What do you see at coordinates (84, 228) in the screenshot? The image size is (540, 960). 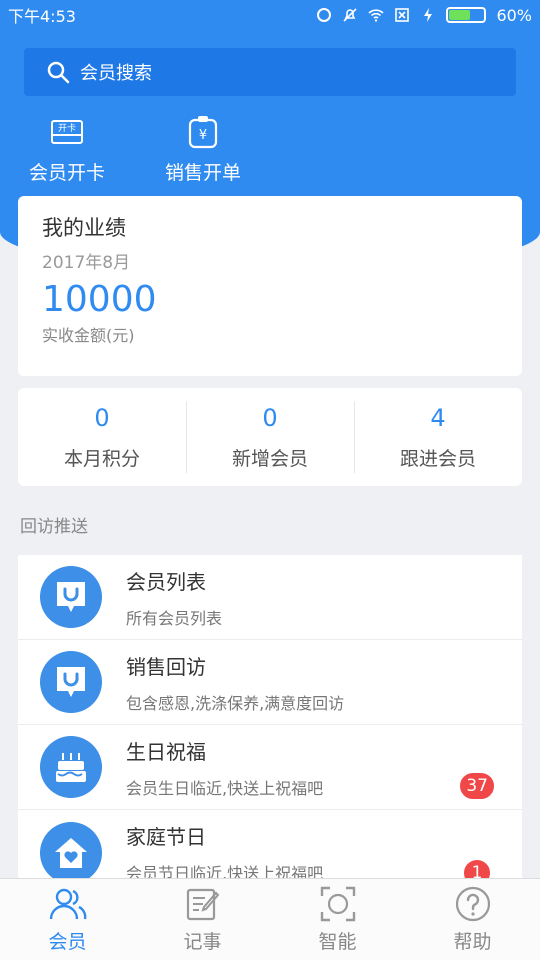 I see `performance-title: 我的业绩` at bounding box center [84, 228].